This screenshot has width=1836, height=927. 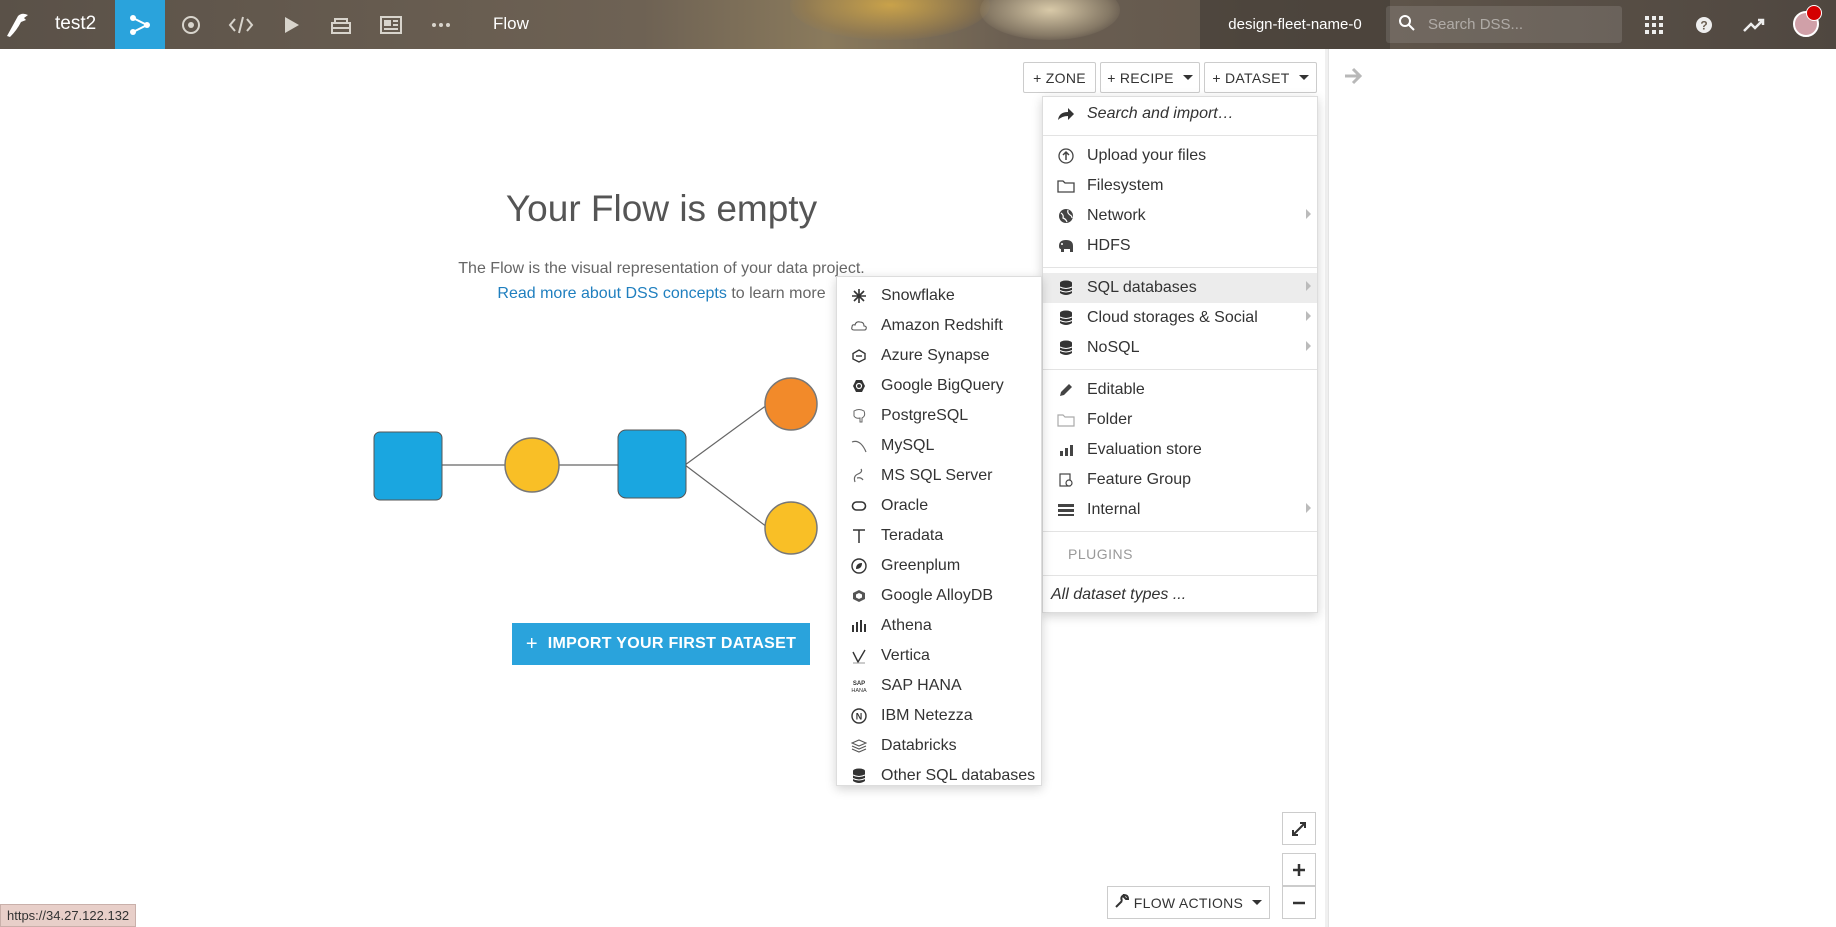 I want to click on add-dataset-button: + DATASET, so click(x=1260, y=77).